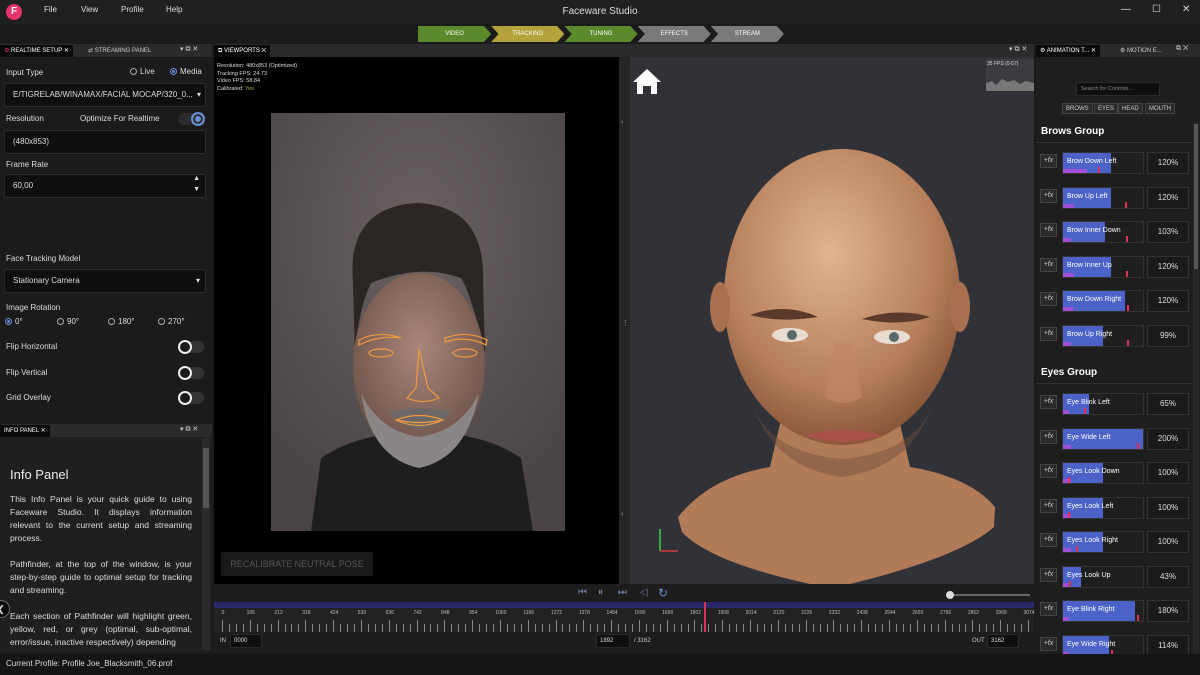 The width and height of the screenshot is (1200, 675). Describe the element at coordinates (528, 34) in the screenshot. I see `pathfinder-step-tracking: TRACKING` at that location.